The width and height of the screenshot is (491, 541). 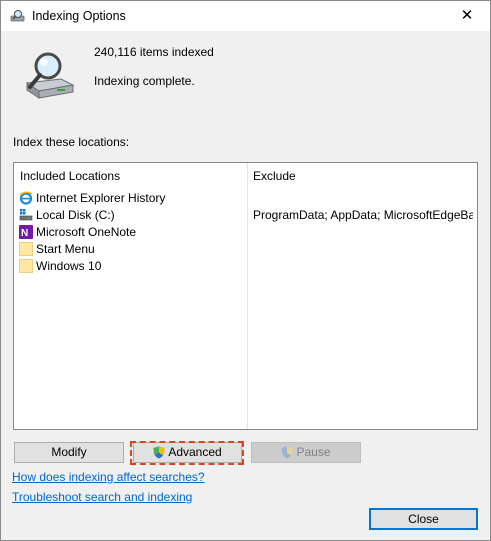 I want to click on onenote-icon: N, so click(x=26, y=231).